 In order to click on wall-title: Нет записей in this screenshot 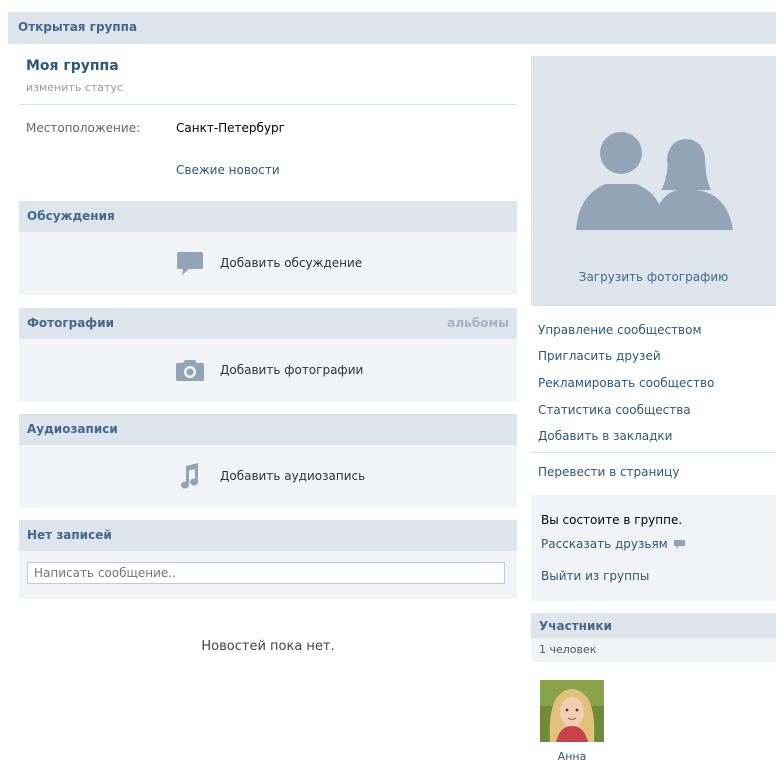, I will do `click(69, 535)`.